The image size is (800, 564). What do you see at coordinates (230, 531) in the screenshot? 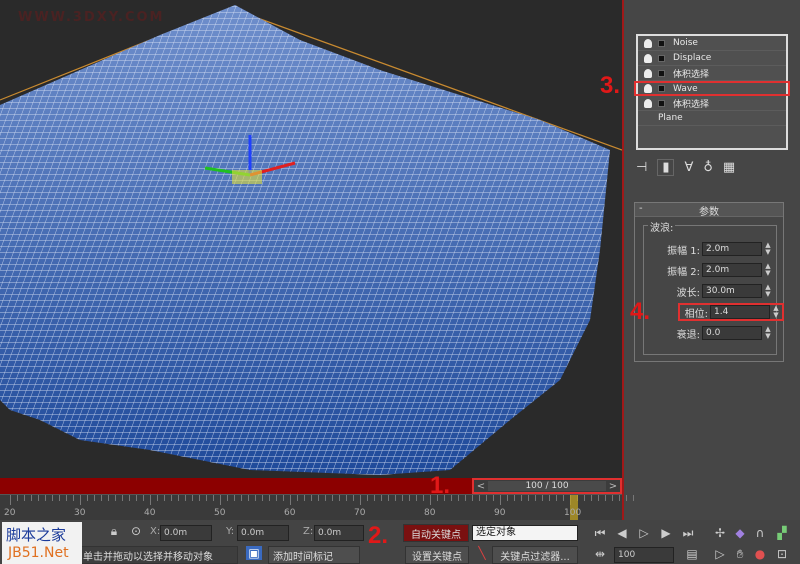
I see `y-label: Y:` at bounding box center [230, 531].